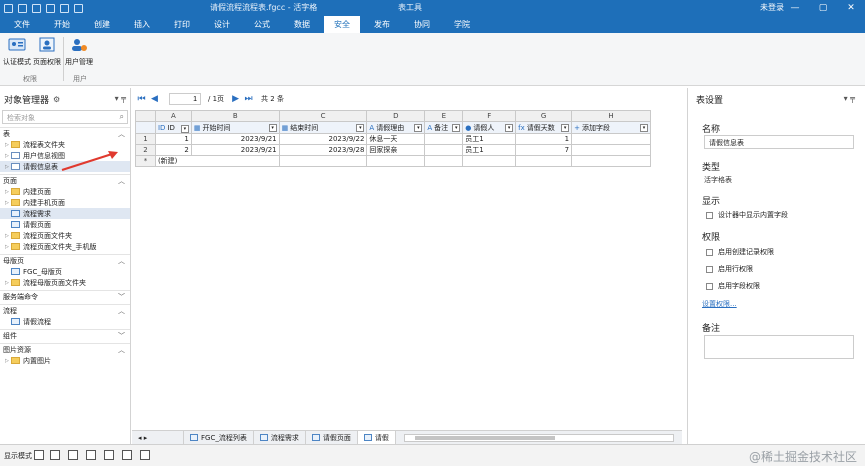 This screenshot has width=865, height=466. I want to click on doc-tab-fgc-process-list: FGC_流程列表, so click(219, 437).